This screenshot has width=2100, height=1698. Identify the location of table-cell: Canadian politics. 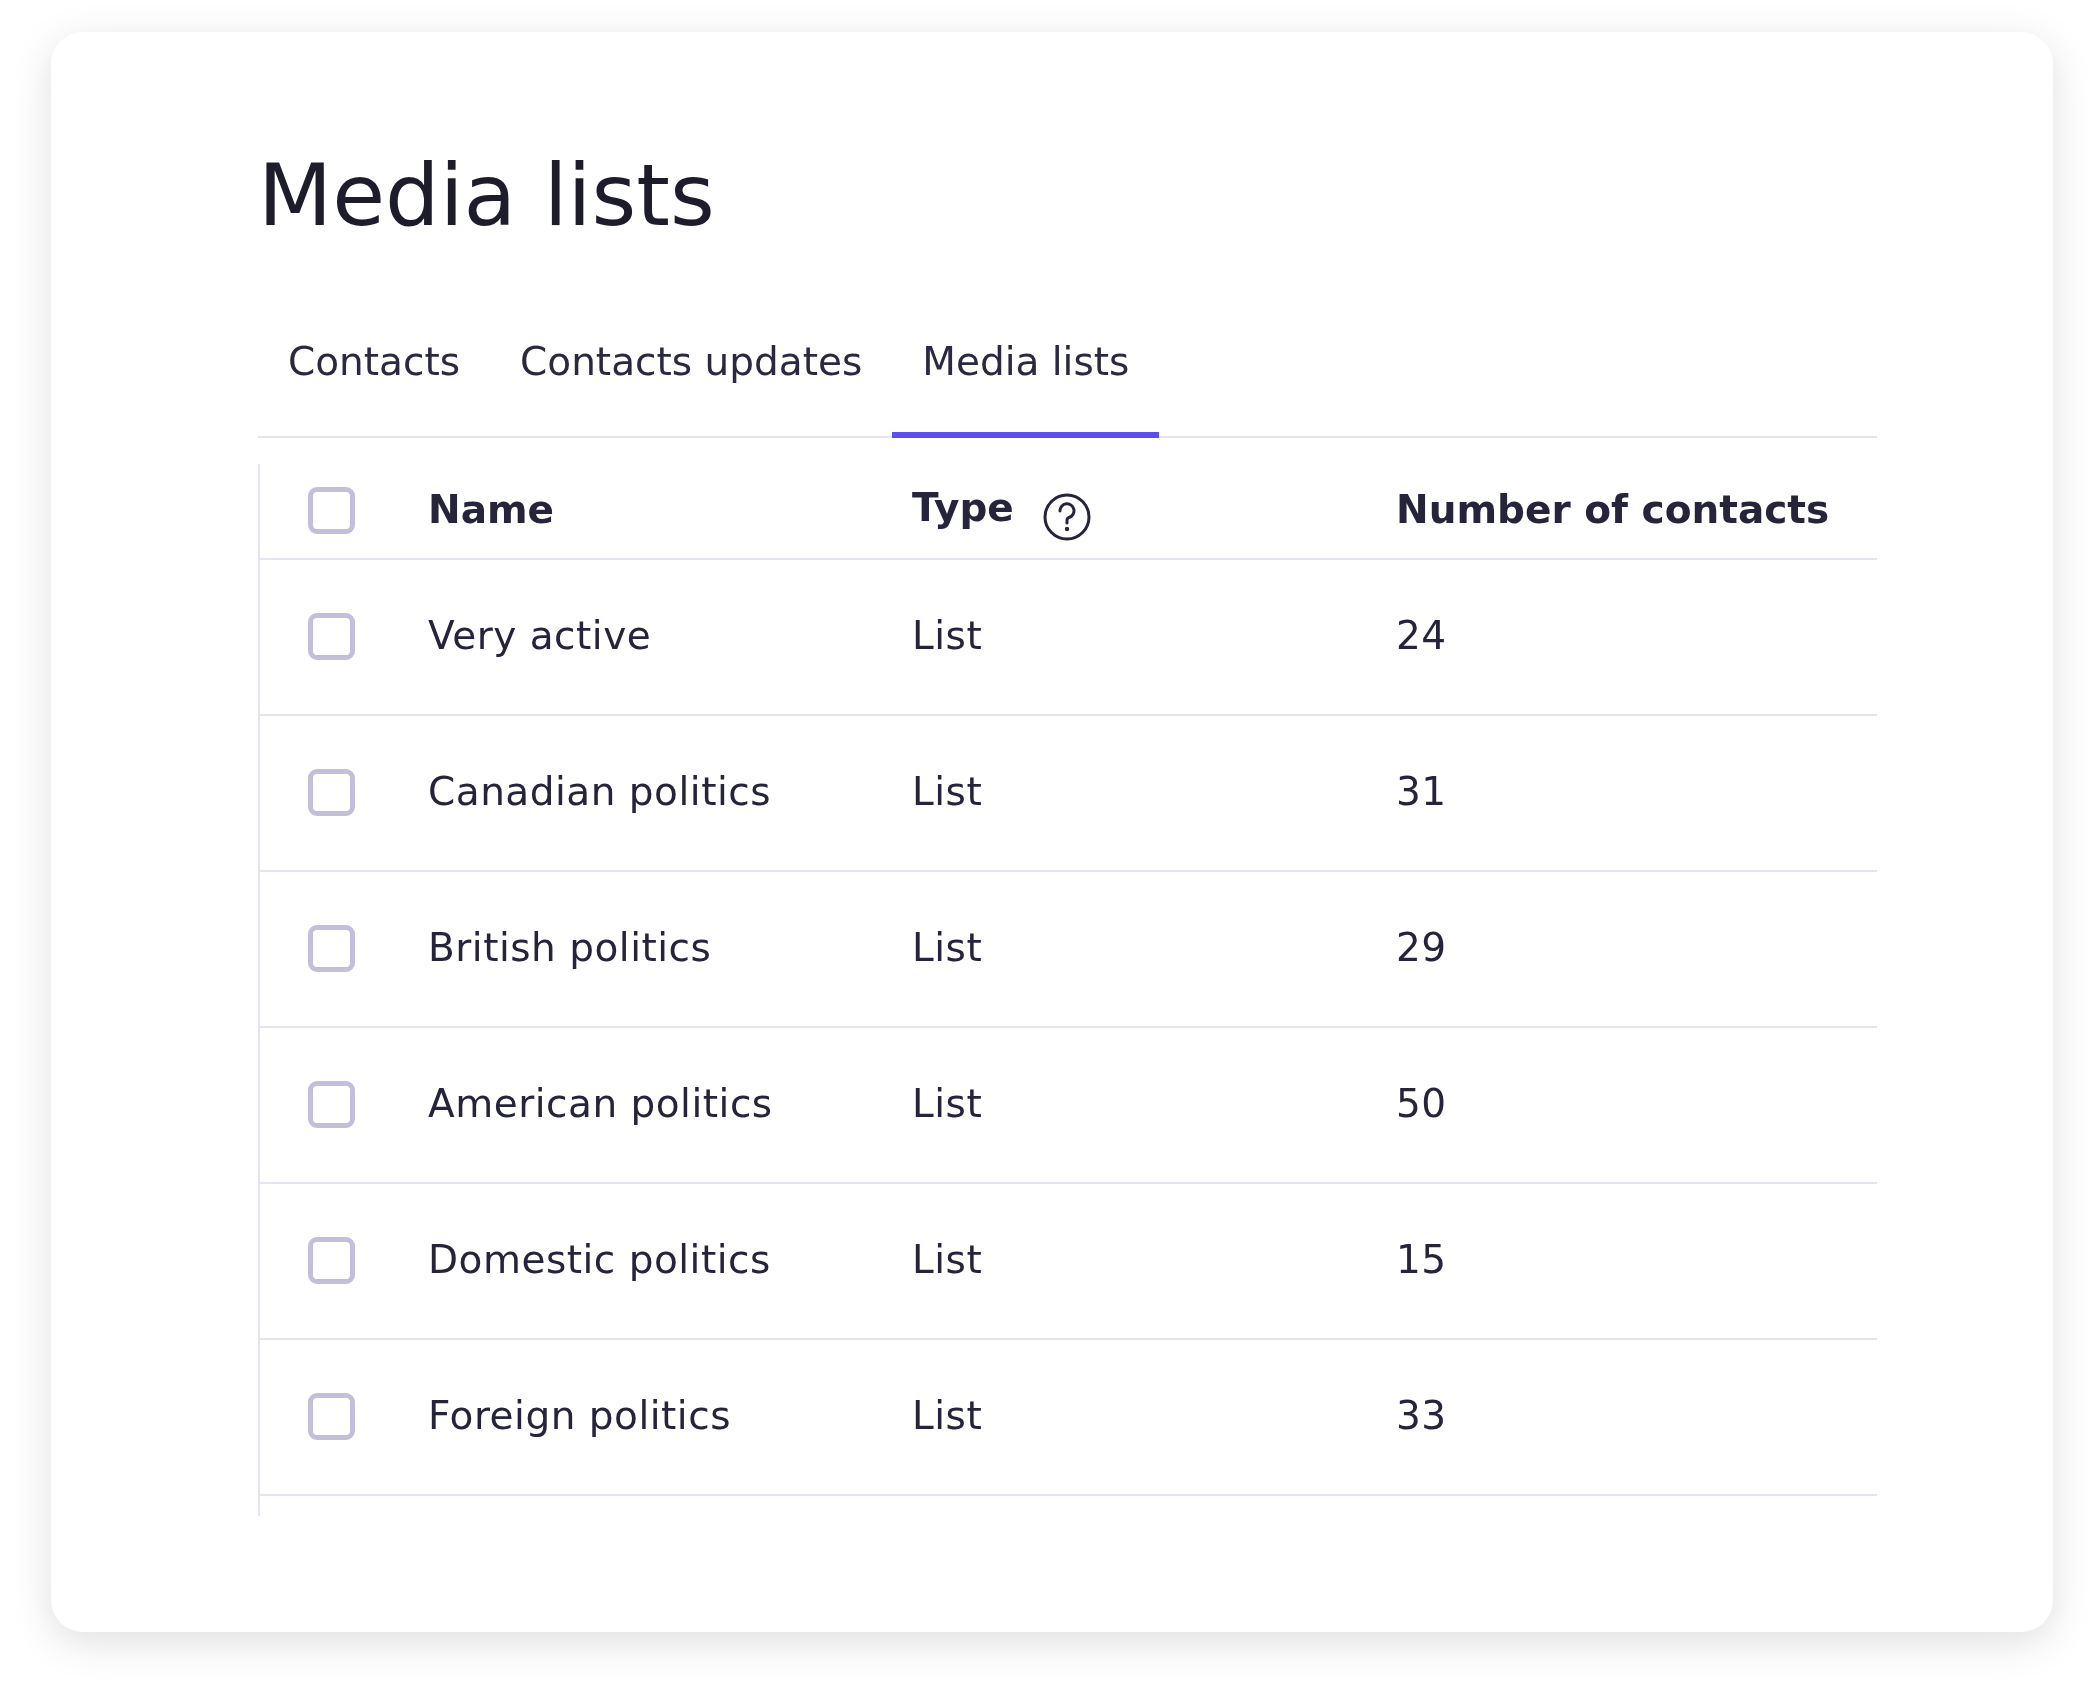
(600, 792).